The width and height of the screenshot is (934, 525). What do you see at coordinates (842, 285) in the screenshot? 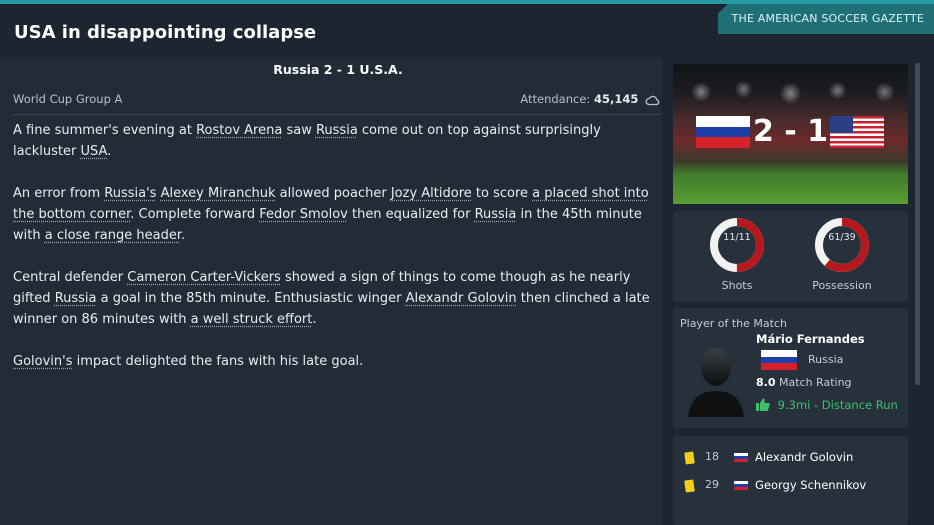
I see `possession-label: Possession` at bounding box center [842, 285].